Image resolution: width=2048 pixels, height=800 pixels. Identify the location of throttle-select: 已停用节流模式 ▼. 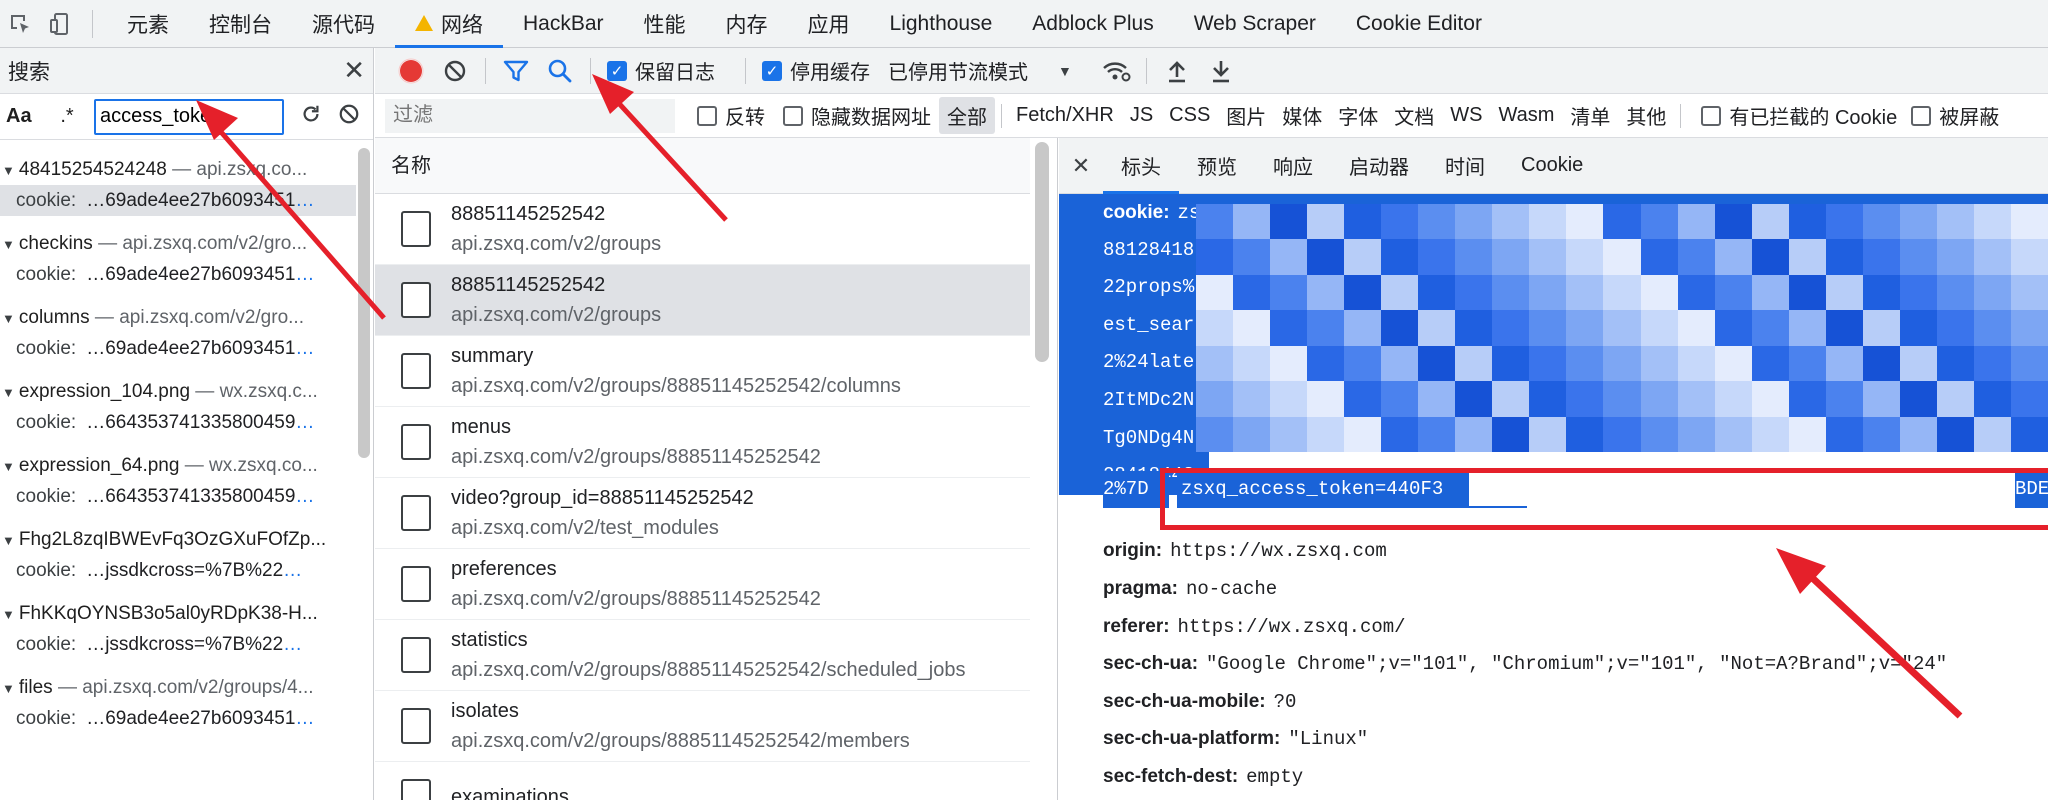
(980, 70).